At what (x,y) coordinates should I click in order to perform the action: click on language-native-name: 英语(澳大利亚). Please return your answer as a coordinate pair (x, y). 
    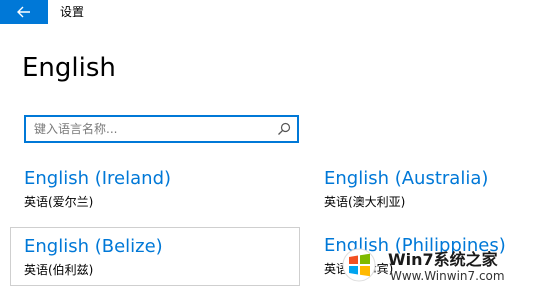
    Looking at the image, I should click on (365, 202).